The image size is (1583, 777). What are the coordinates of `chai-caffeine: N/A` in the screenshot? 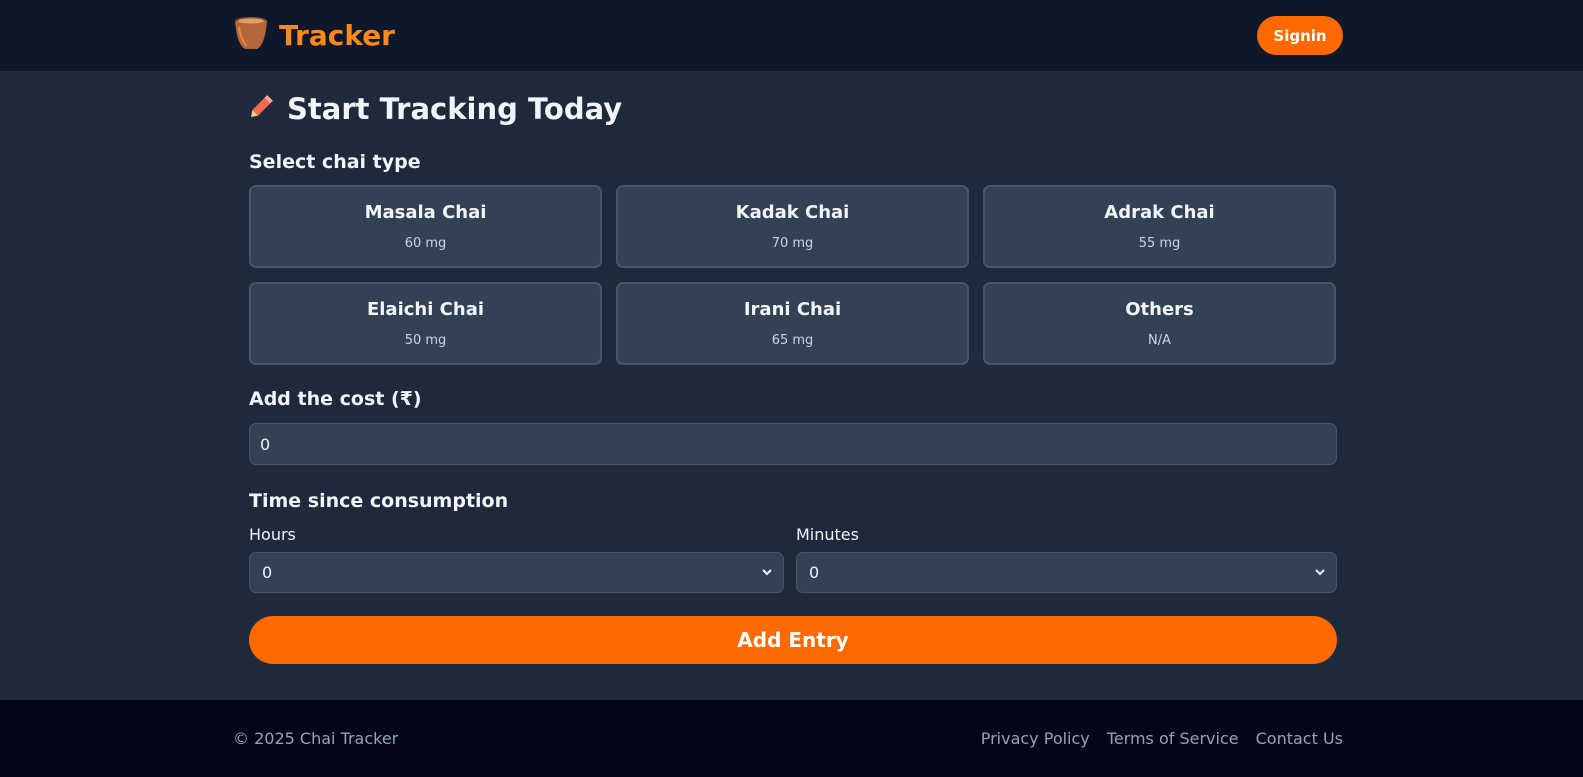 It's located at (1159, 340).